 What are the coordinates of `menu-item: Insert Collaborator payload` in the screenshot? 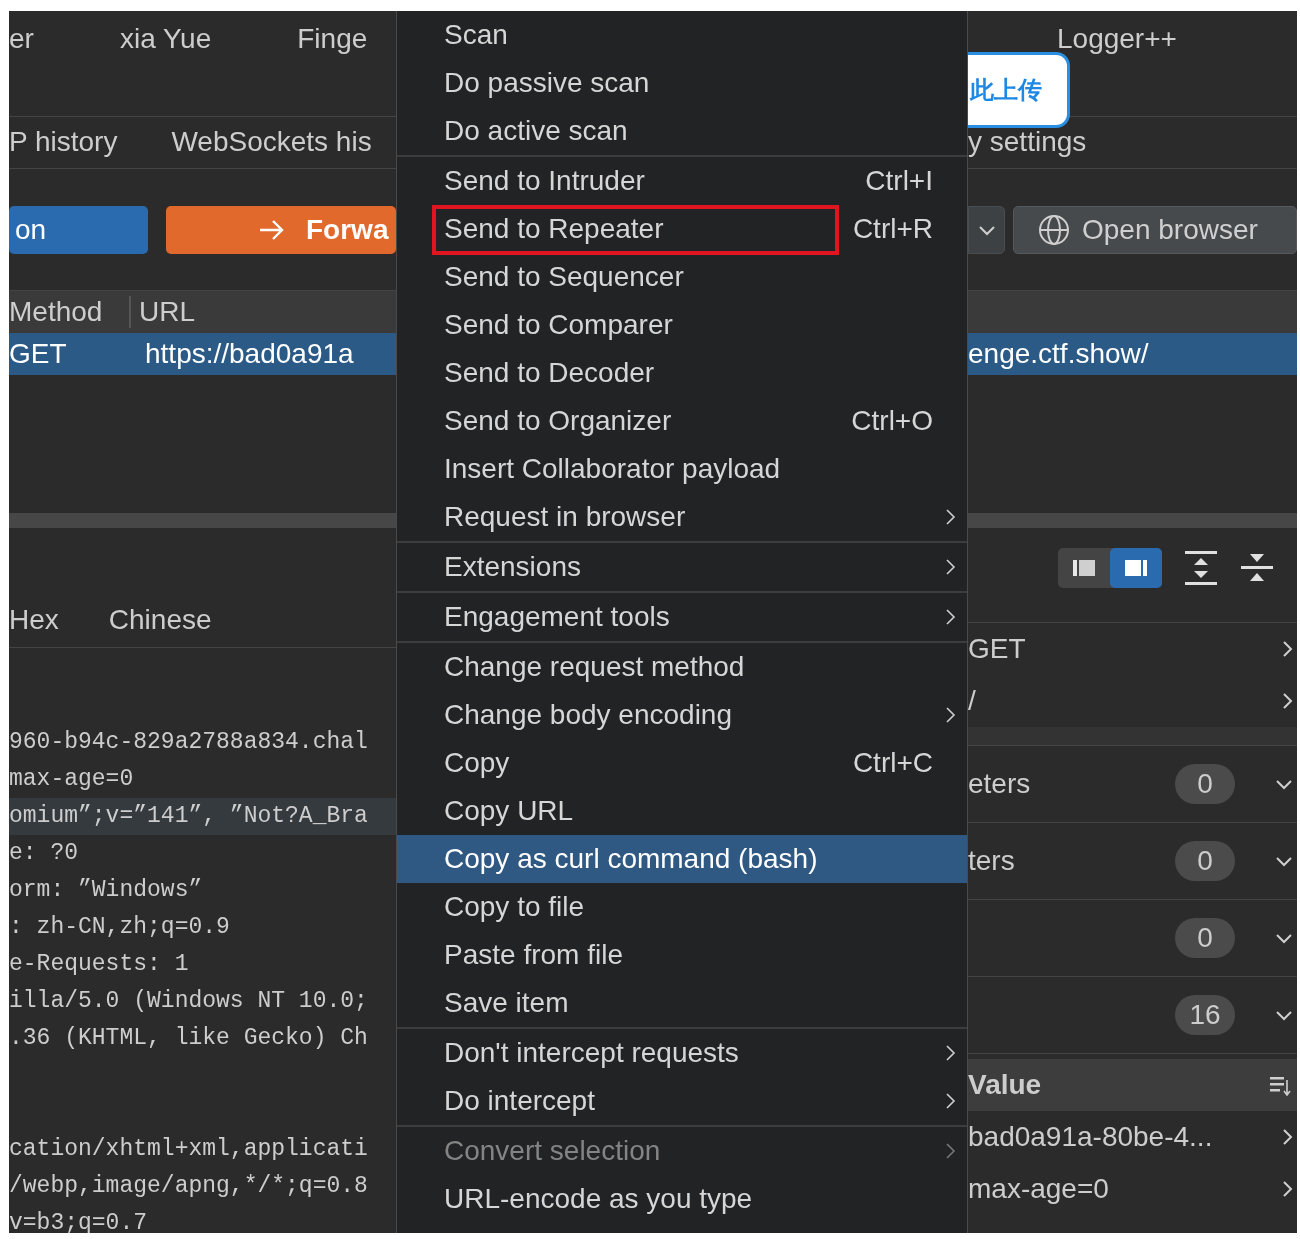 It's located at (682, 469).